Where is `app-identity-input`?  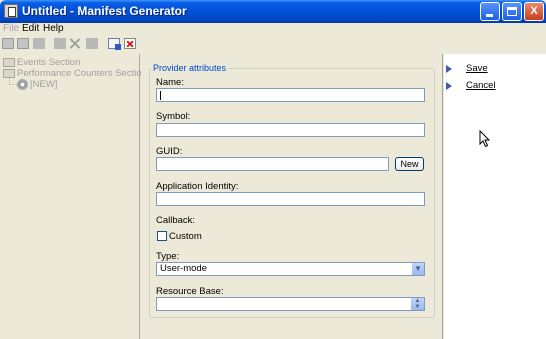 app-identity-input is located at coordinates (290, 199).